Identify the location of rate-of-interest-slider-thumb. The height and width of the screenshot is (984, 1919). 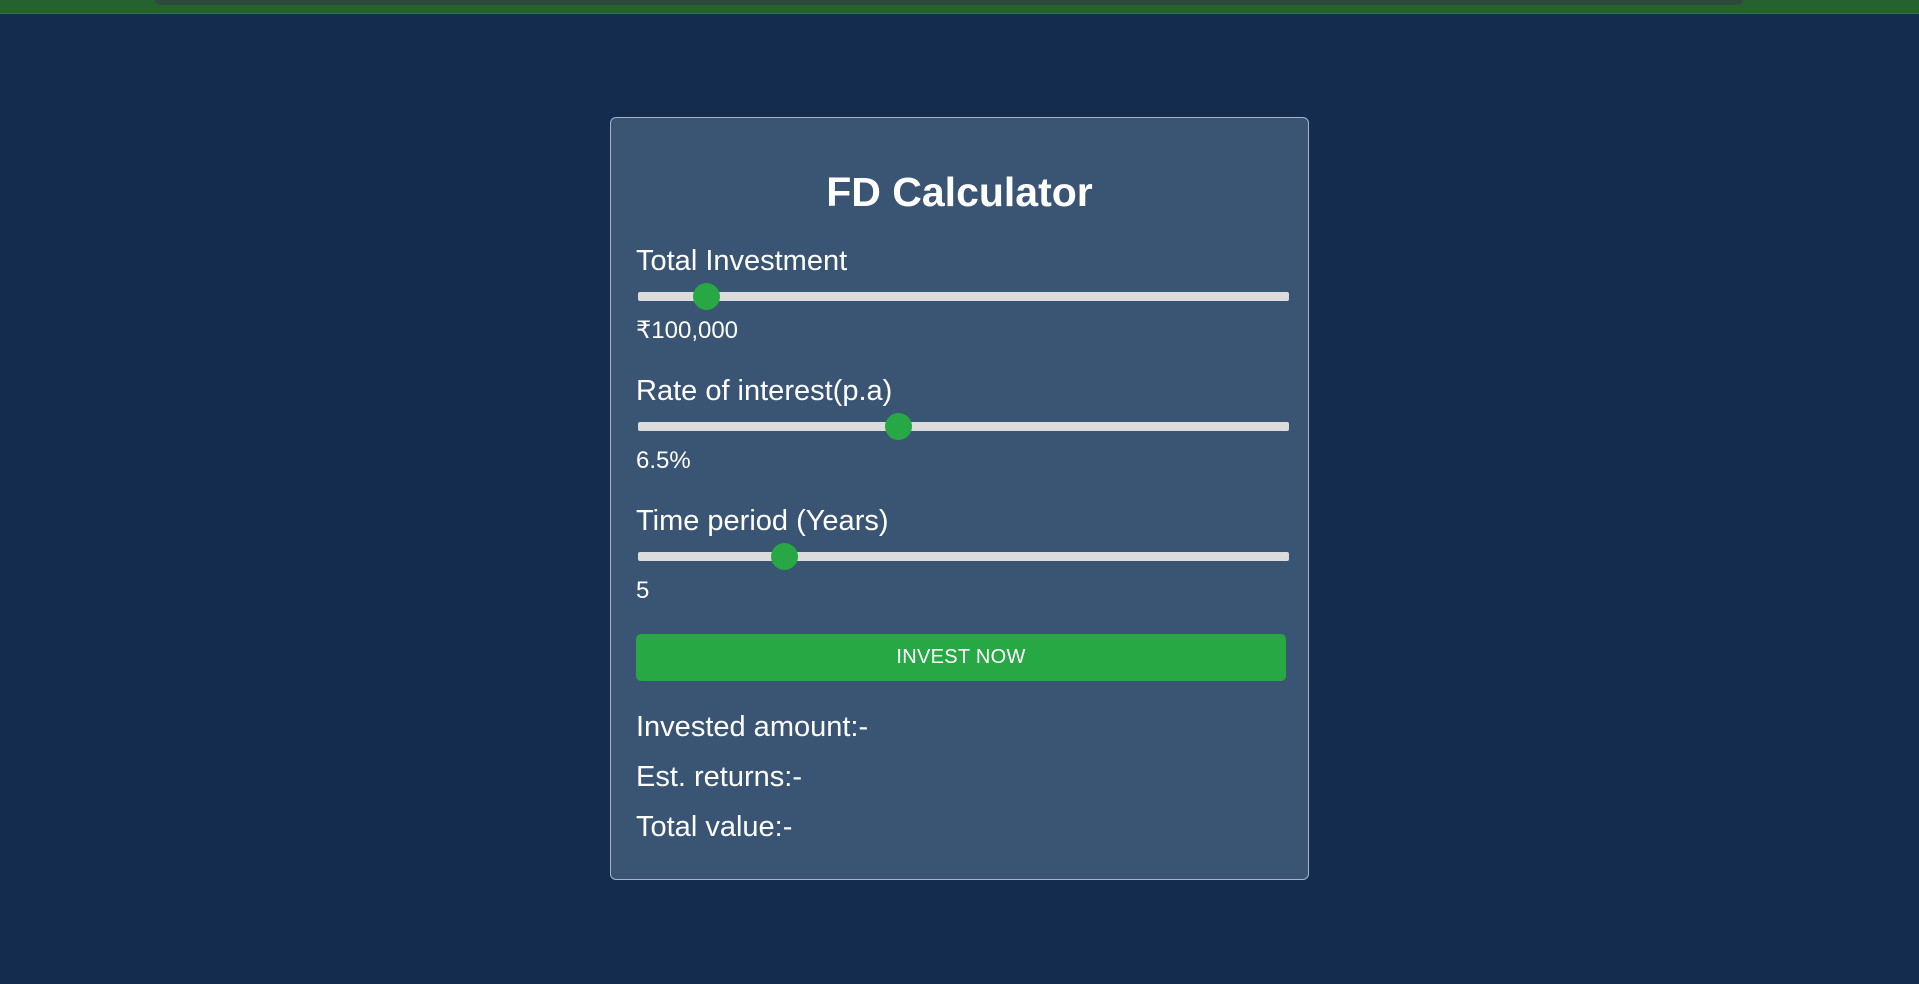
(899, 426).